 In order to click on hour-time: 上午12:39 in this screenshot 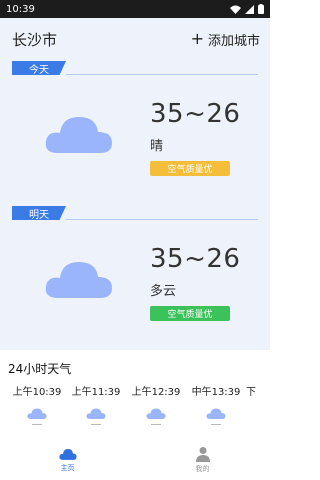, I will do `click(156, 392)`.